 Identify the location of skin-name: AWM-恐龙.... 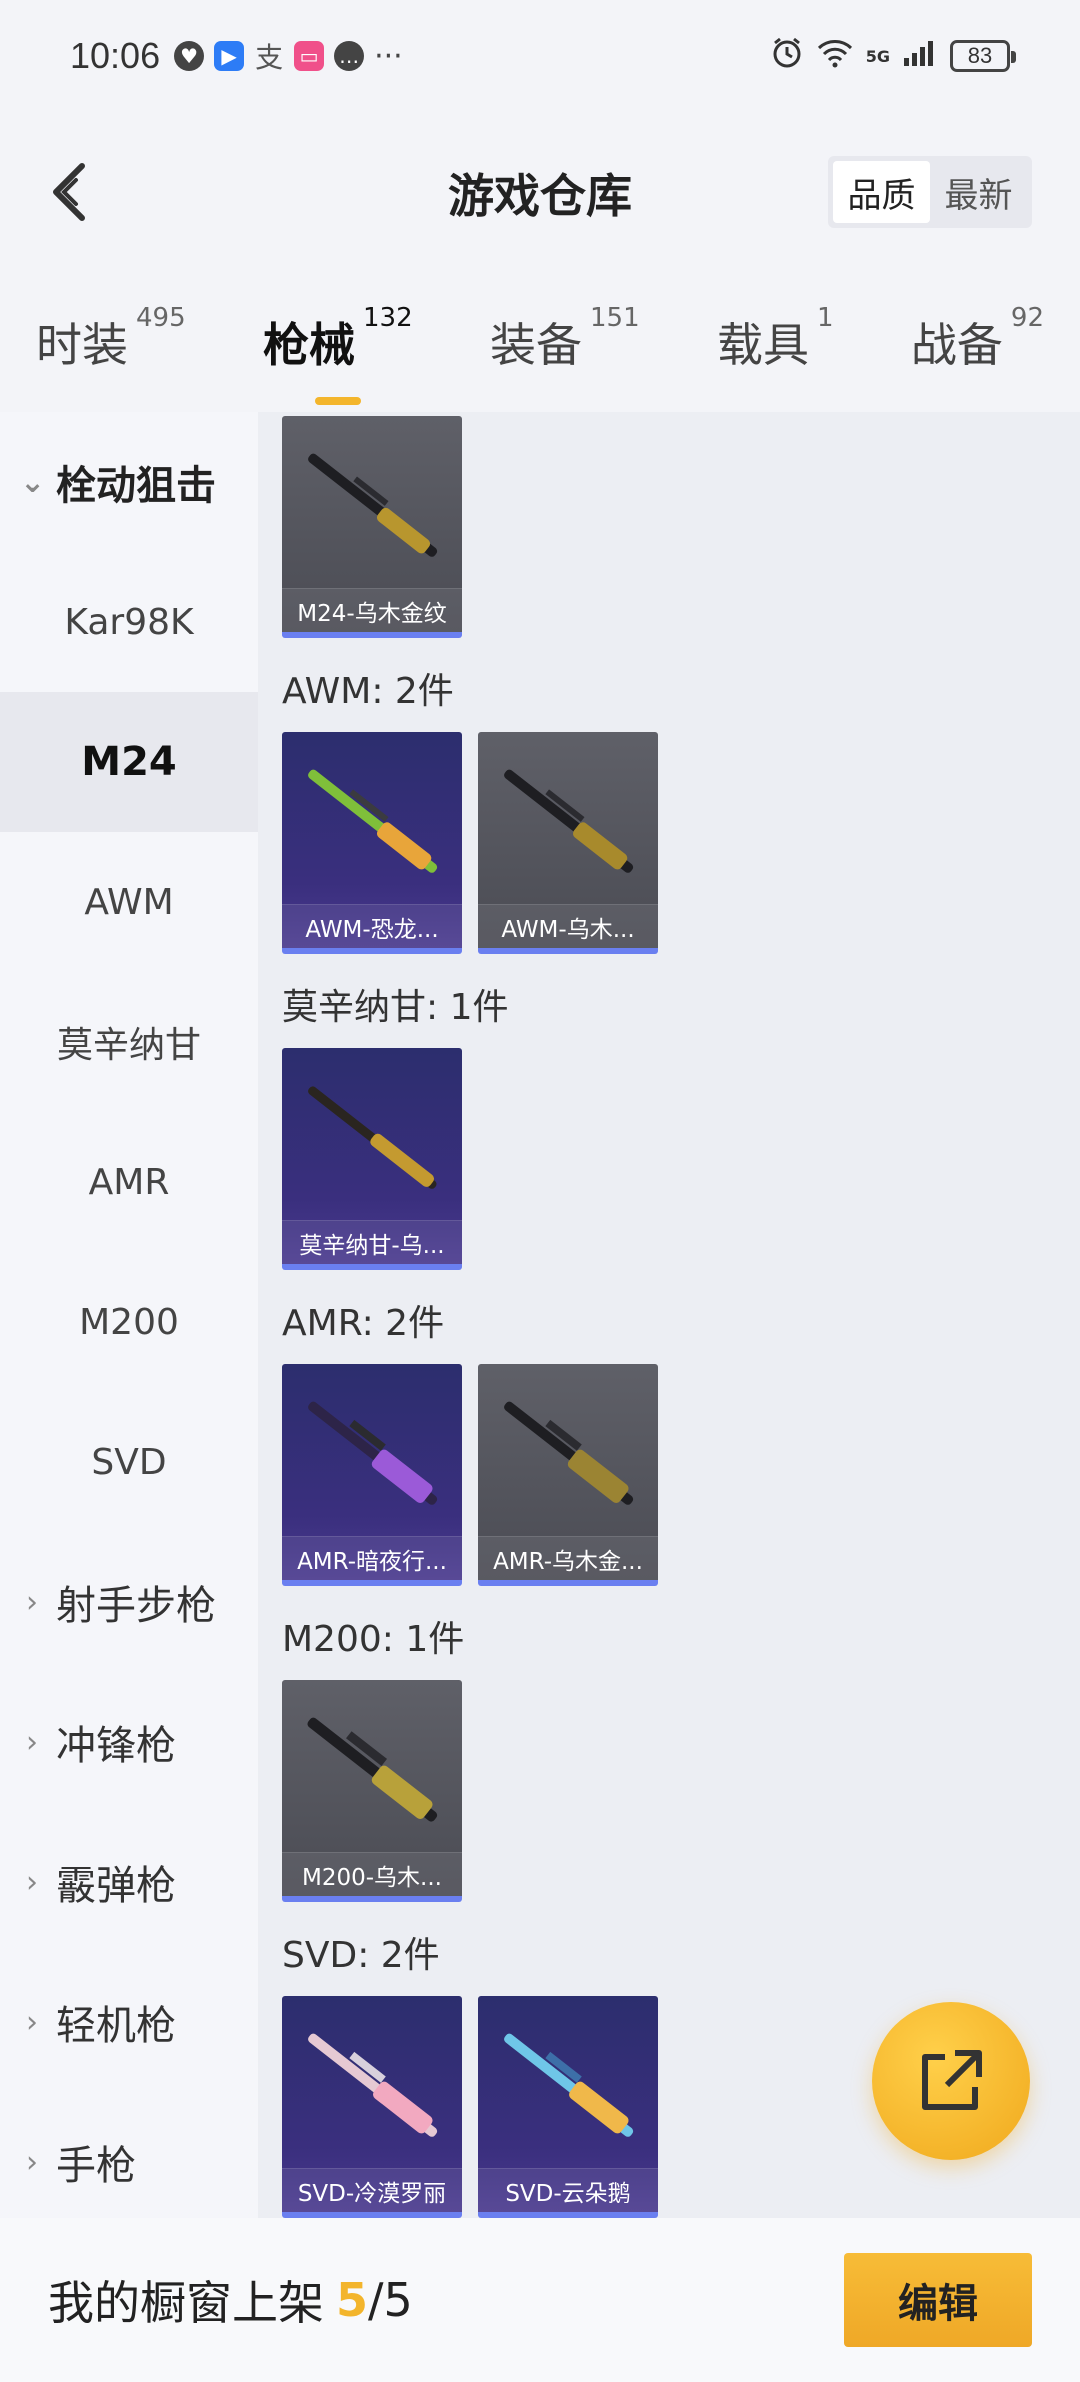
(372, 926).